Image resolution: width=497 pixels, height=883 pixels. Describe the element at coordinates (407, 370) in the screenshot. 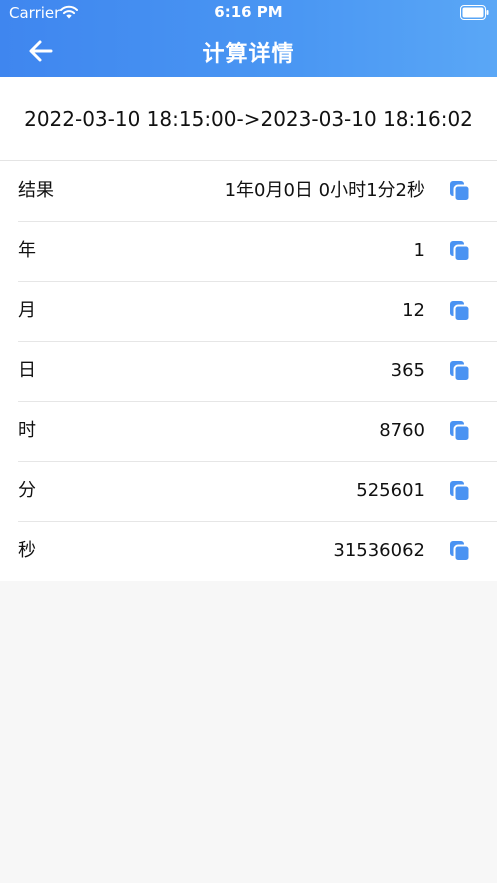

I see `row-value: 365` at that location.